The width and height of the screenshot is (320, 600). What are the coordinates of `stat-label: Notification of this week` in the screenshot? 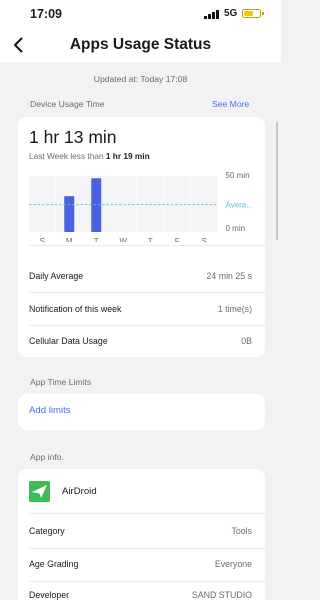 It's located at (75, 309).